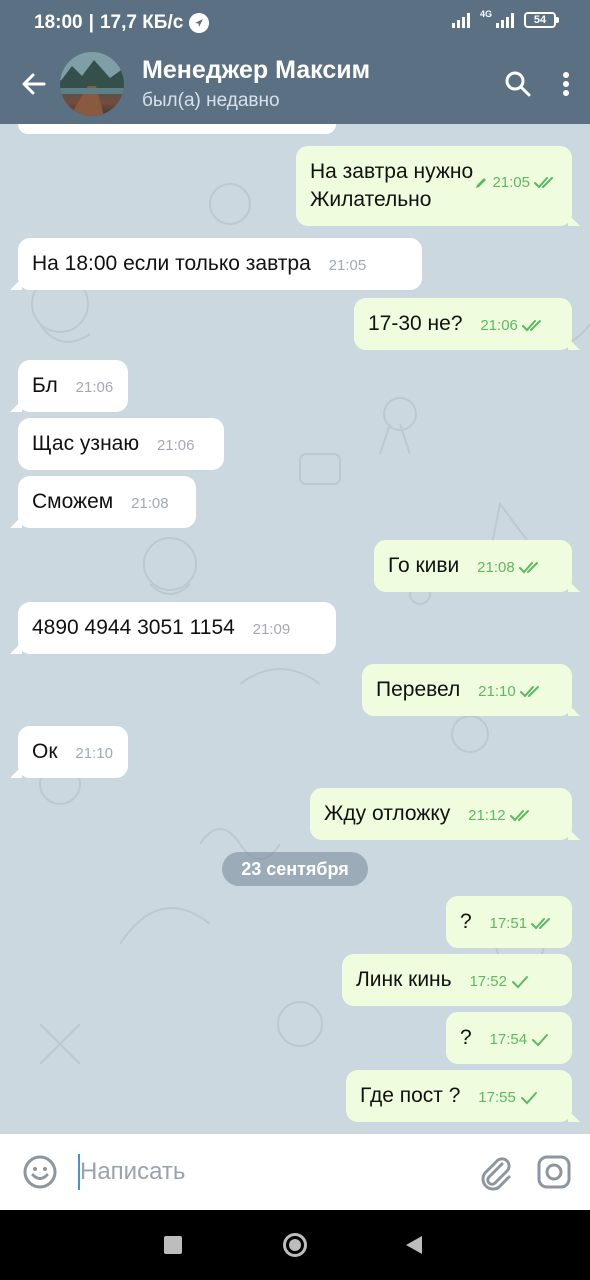 This screenshot has height=1280, width=590. I want to click on message-bubble-out: ? 17:54, so click(509, 1038).